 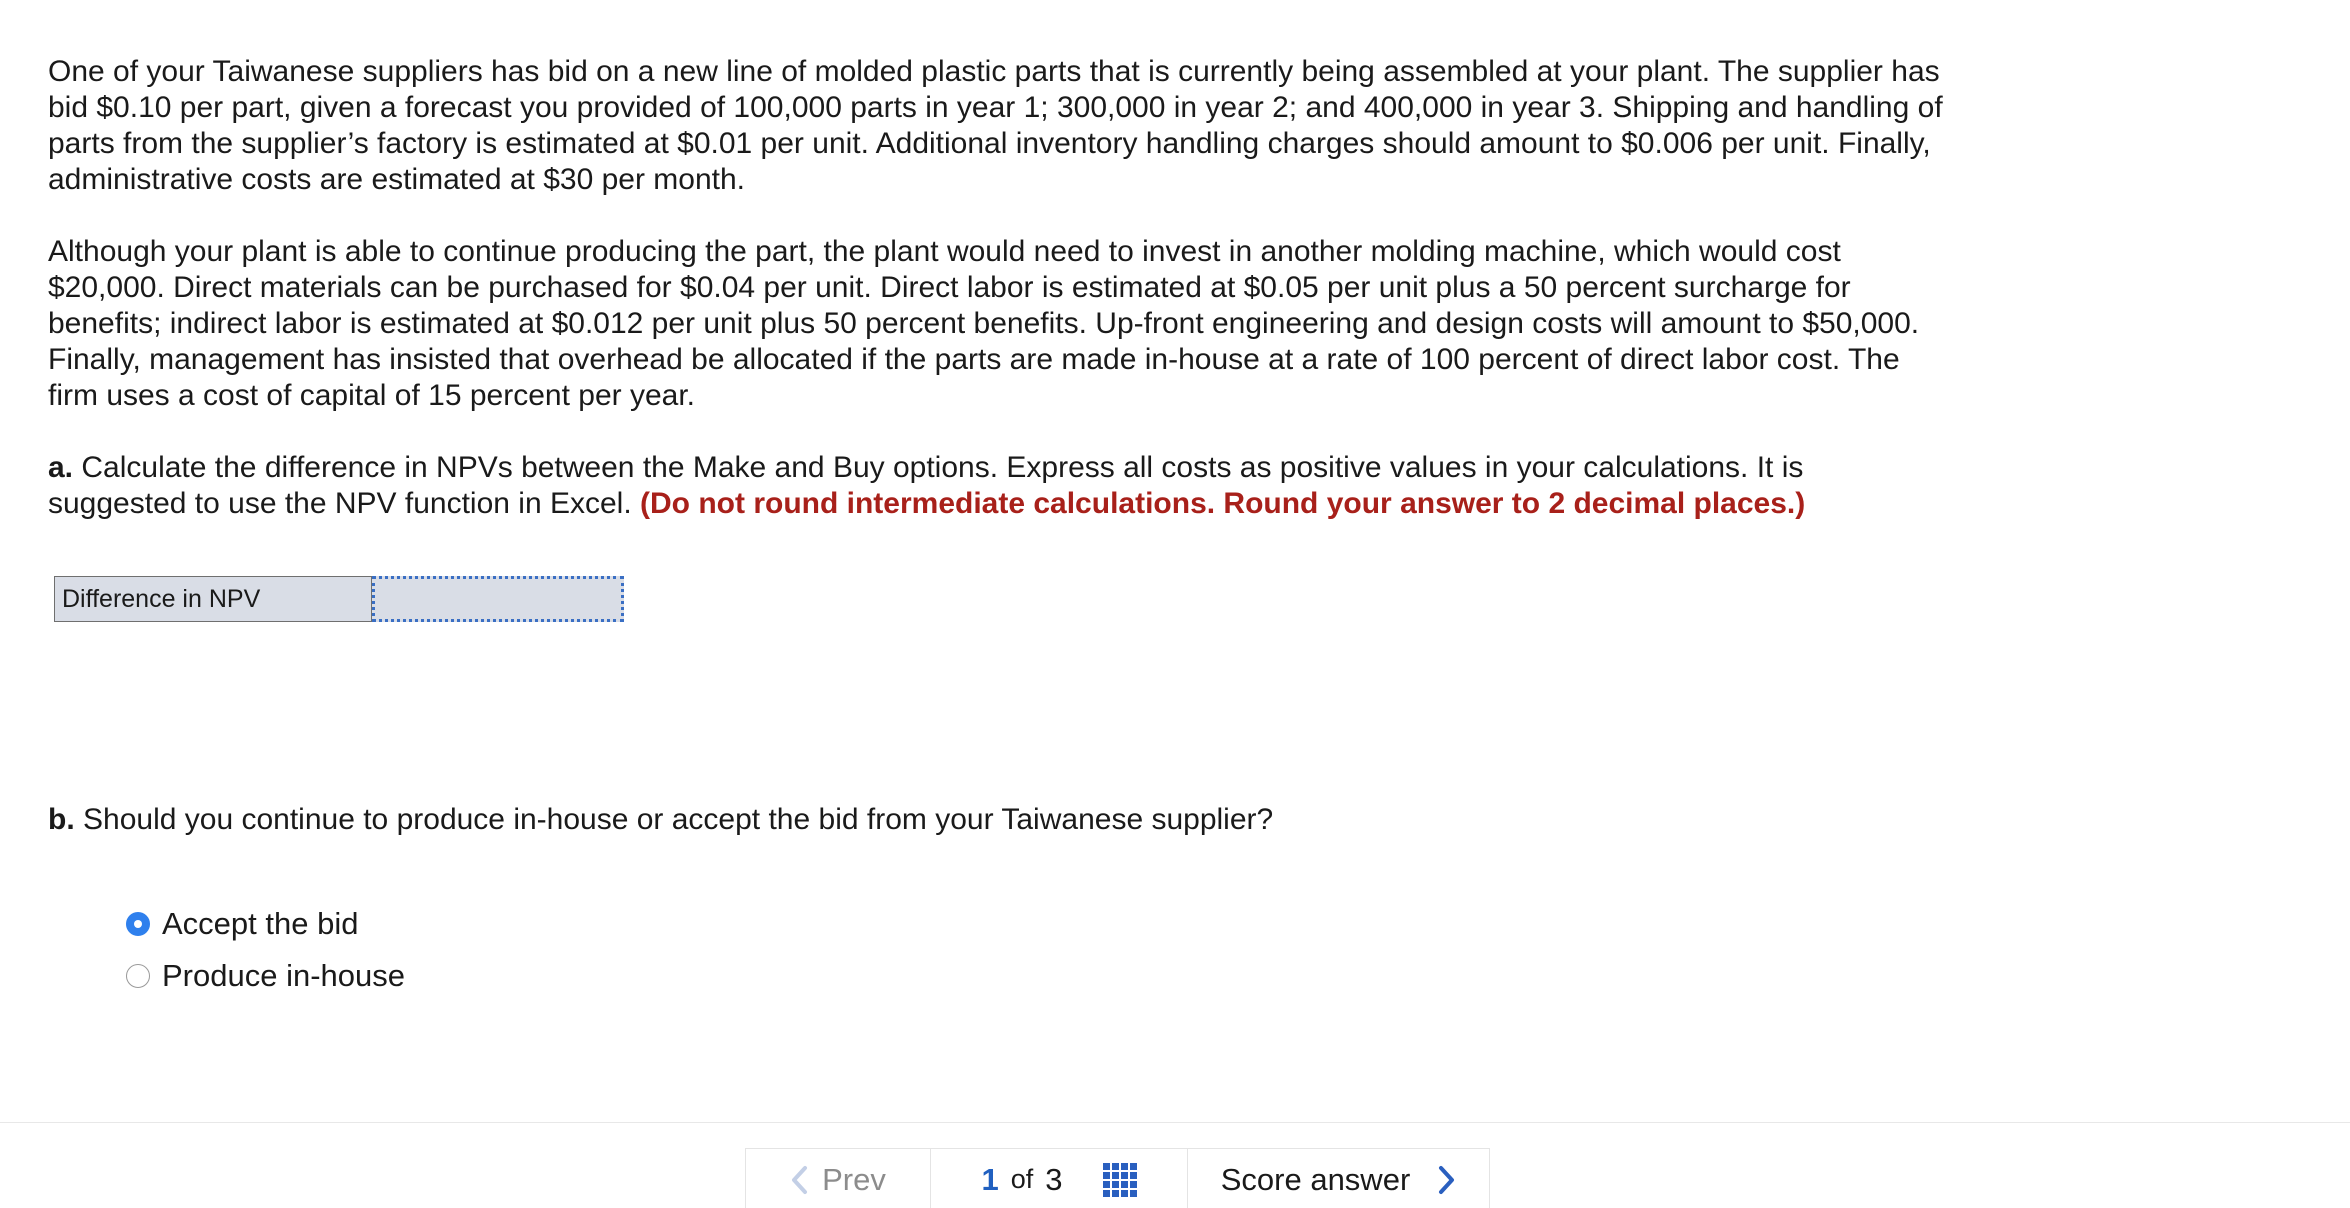 I want to click on question-navigation: Prev 1 of 3 Score answer, so click(x=1117, y=1178).